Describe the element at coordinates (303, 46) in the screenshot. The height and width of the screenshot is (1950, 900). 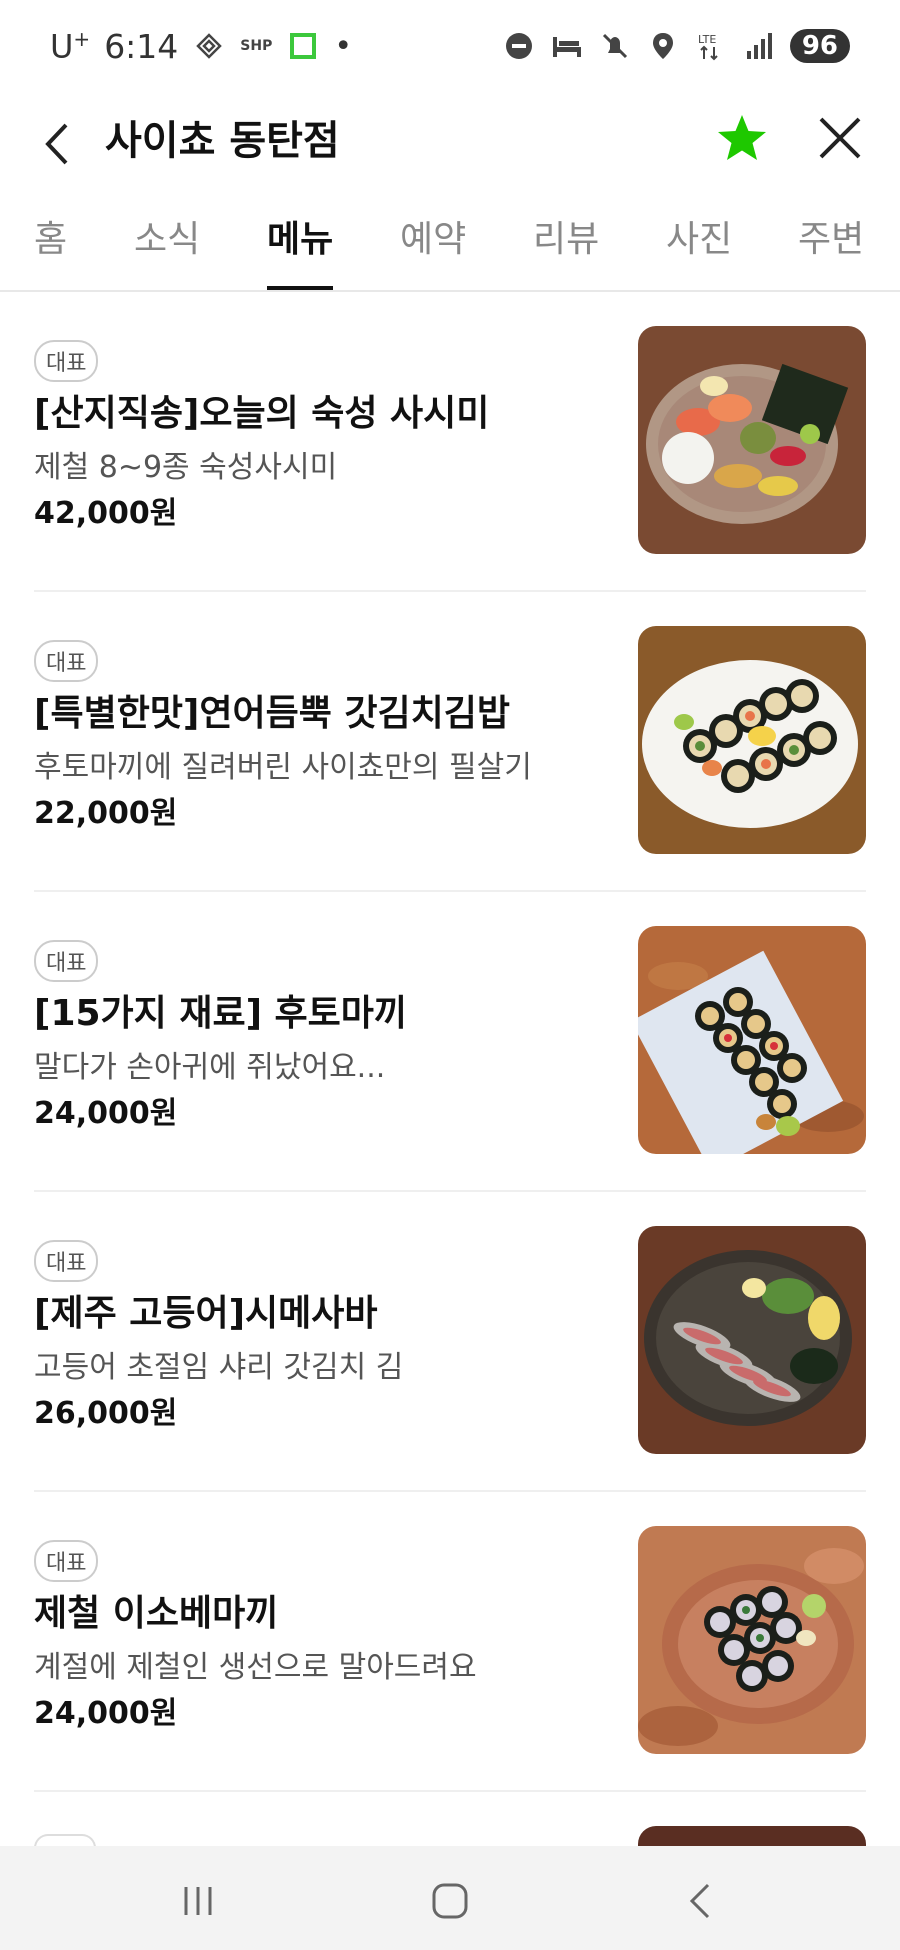
I see `square-app-icon` at that location.